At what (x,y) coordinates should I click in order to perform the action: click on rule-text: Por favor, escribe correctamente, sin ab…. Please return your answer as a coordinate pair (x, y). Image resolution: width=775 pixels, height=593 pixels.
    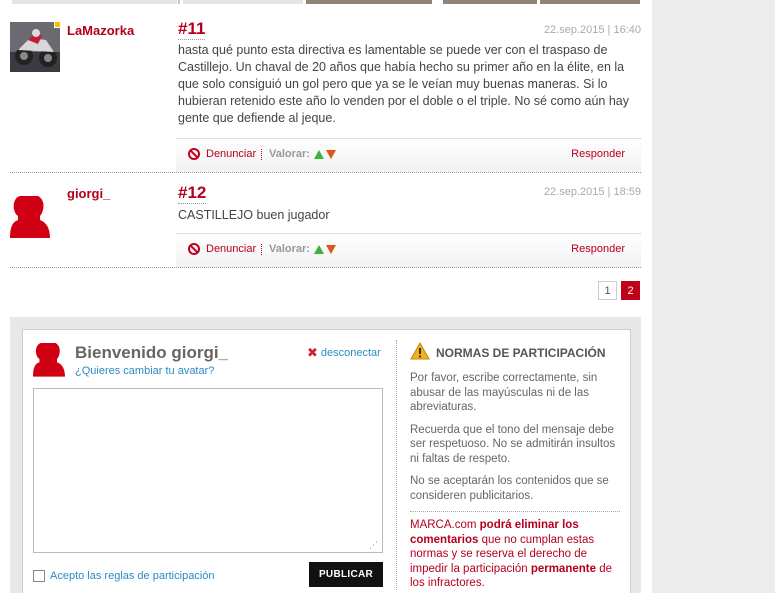
    Looking at the image, I should click on (504, 392).